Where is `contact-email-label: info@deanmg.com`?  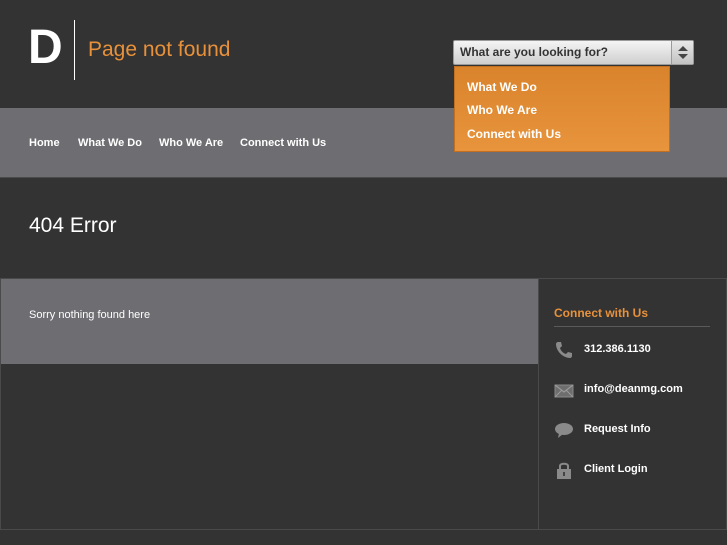 contact-email-label: info@deanmg.com is located at coordinates (633, 389).